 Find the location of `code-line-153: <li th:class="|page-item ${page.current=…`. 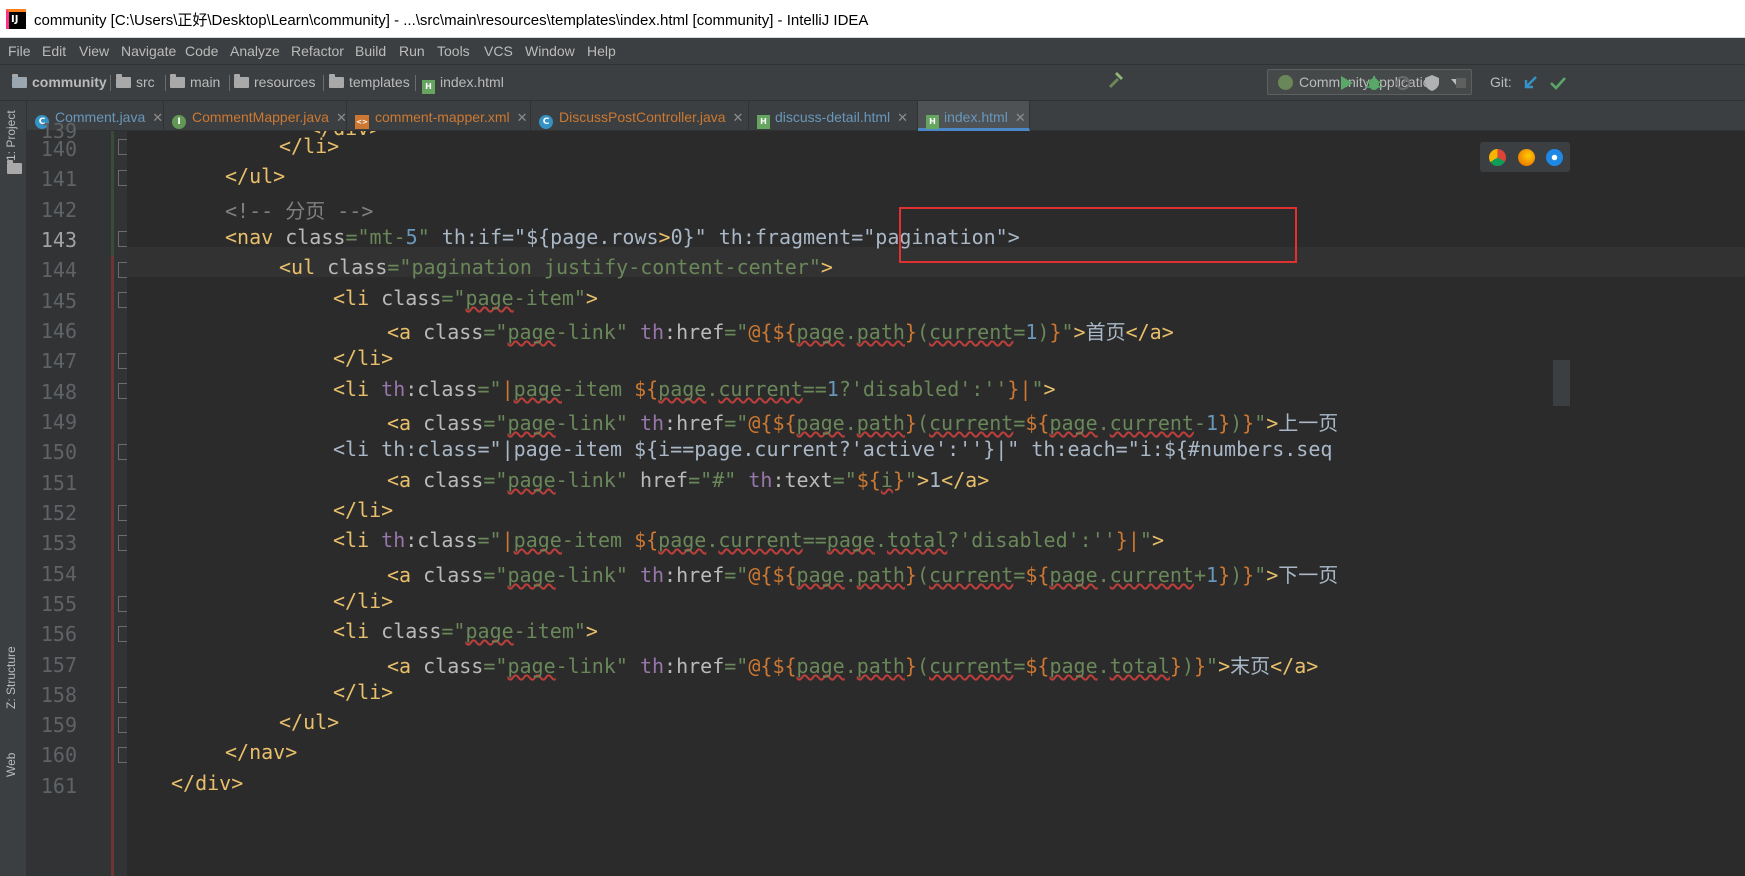

code-line-153: <li th:class="|page-item ${page.current=… is located at coordinates (748, 543).